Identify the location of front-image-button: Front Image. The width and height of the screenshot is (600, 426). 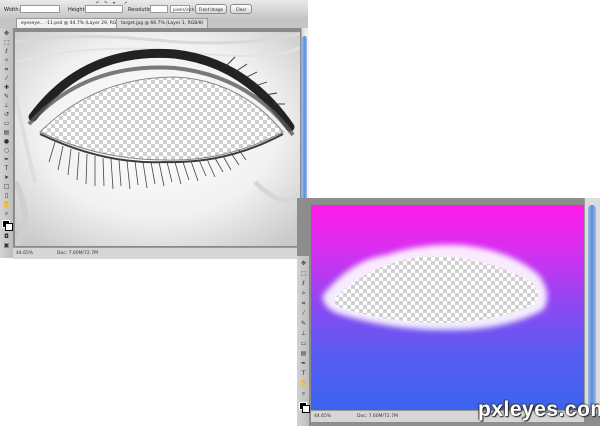
(211, 9).